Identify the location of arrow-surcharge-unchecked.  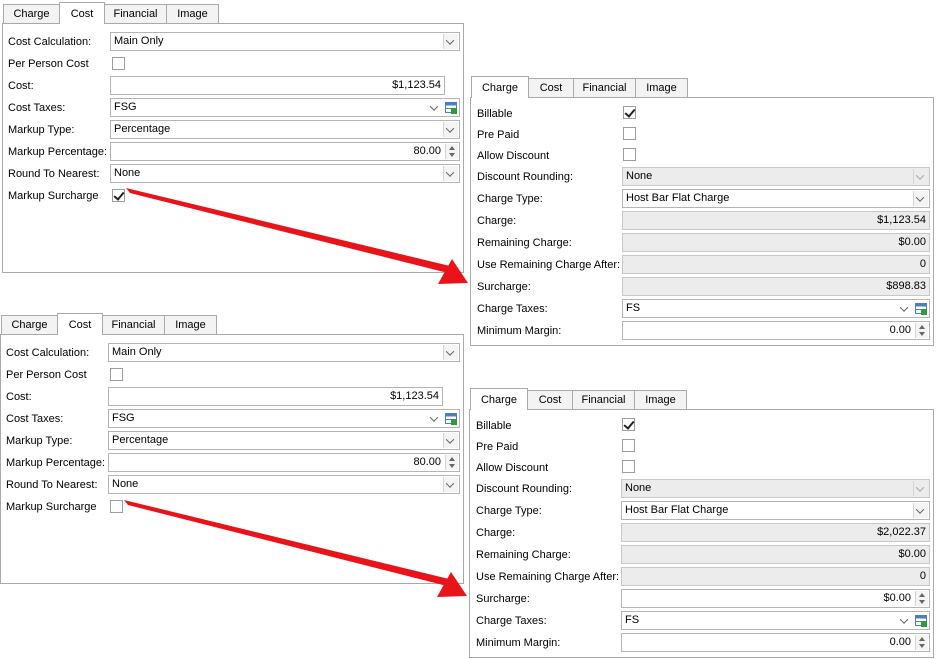
(295, 548).